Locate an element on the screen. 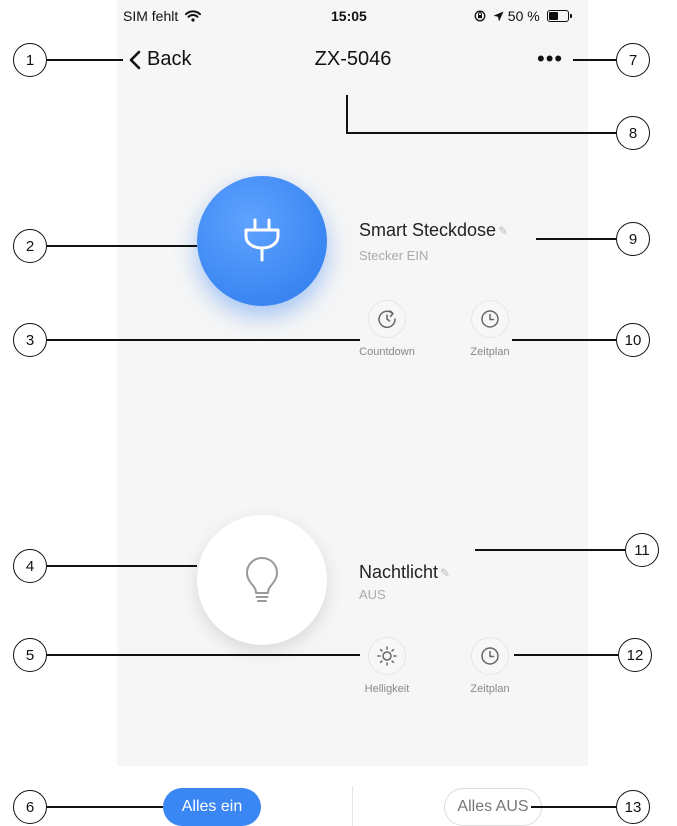 The height and width of the screenshot is (826, 677). battery-icon is located at coordinates (559, 16).